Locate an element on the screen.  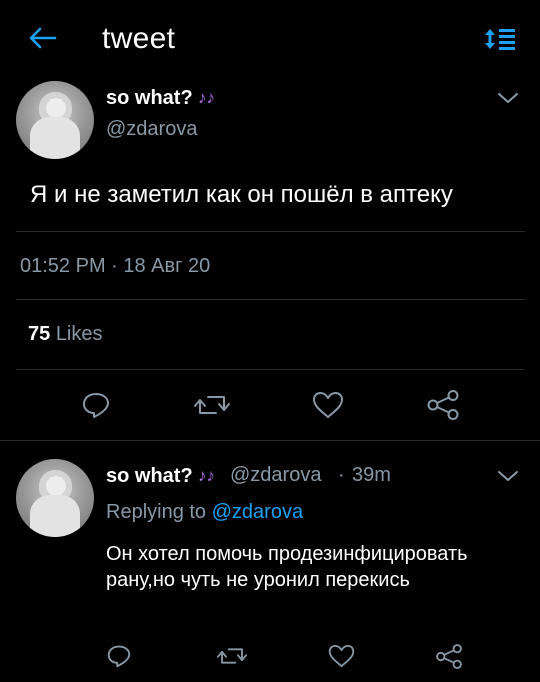
replying-to: Replying to @zdarova is located at coordinates (204, 512).